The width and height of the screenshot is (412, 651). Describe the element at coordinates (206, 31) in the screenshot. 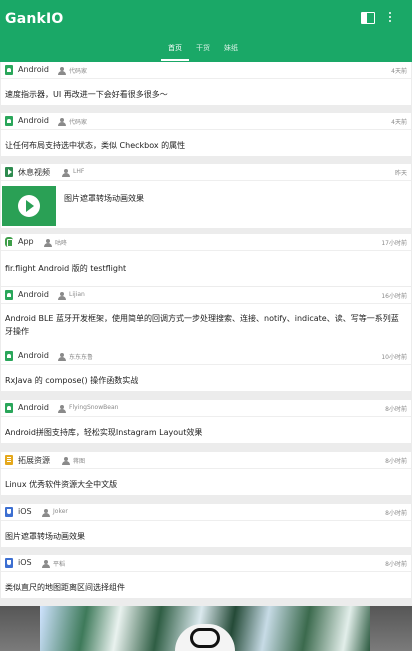

I see `app-bar: GankIO 首页 干货 妹纸` at that location.